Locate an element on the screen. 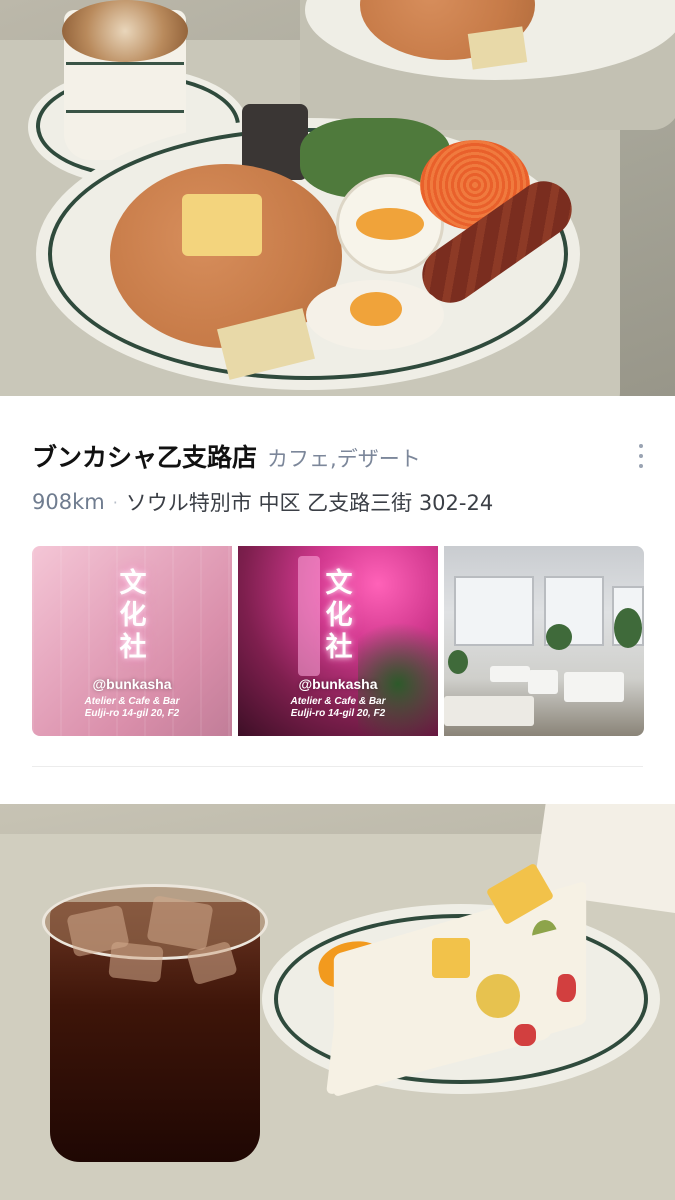  mango-piece is located at coordinates (451, 958).